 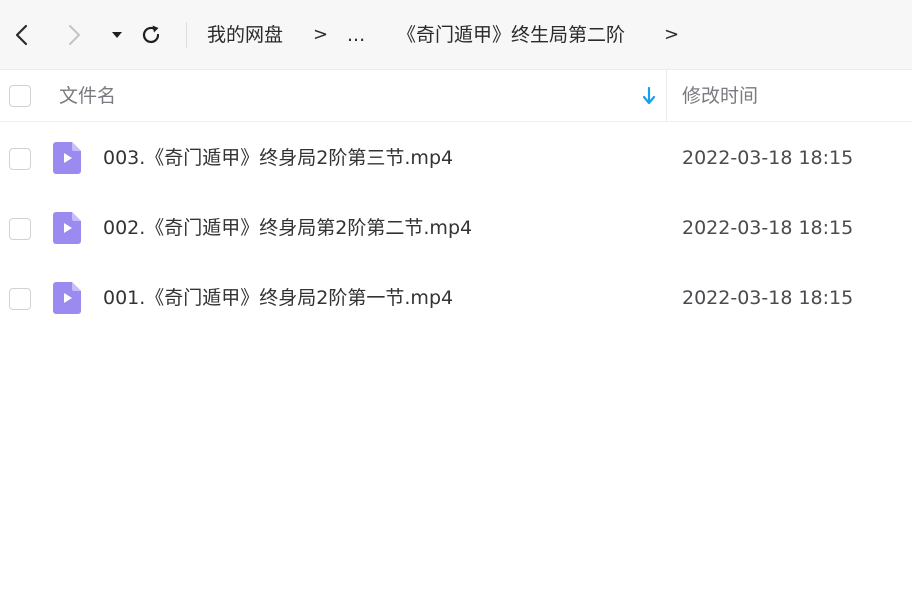 What do you see at coordinates (720, 96) in the screenshot?
I see `column-header-modified: 修改时间` at bounding box center [720, 96].